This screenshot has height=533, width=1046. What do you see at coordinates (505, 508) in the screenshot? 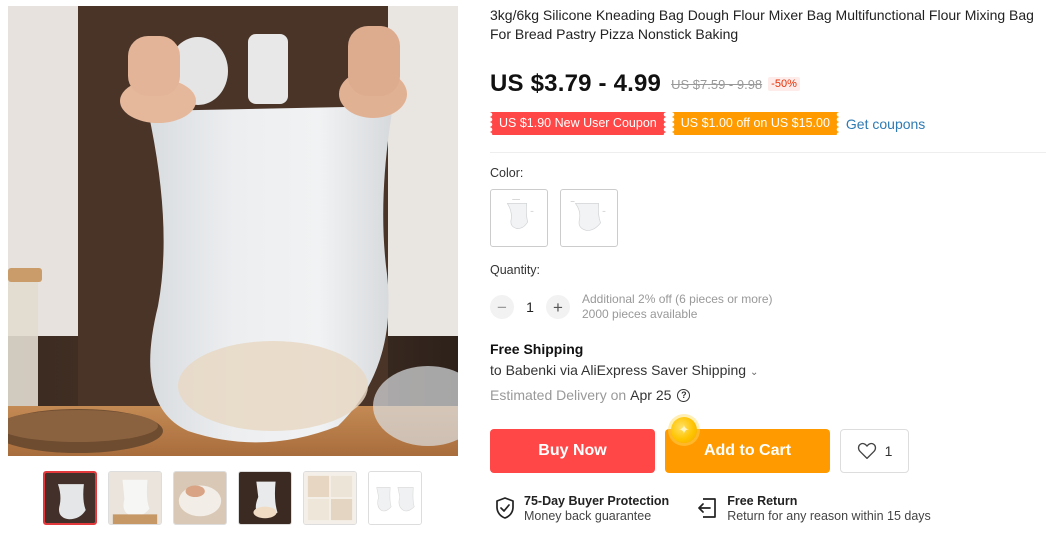
I see `shield-check-icon` at bounding box center [505, 508].